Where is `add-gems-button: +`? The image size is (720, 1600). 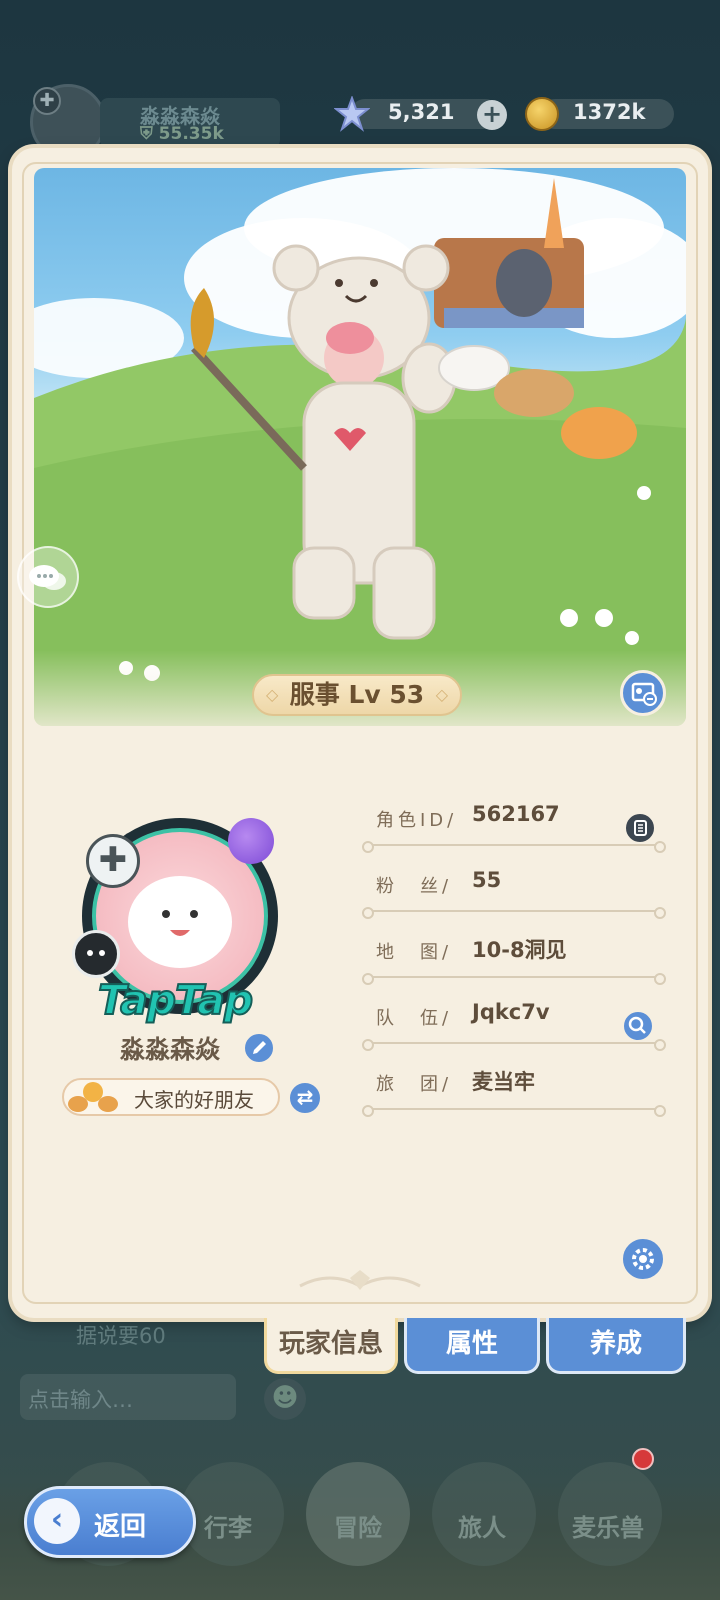 add-gems-button: + is located at coordinates (492, 115).